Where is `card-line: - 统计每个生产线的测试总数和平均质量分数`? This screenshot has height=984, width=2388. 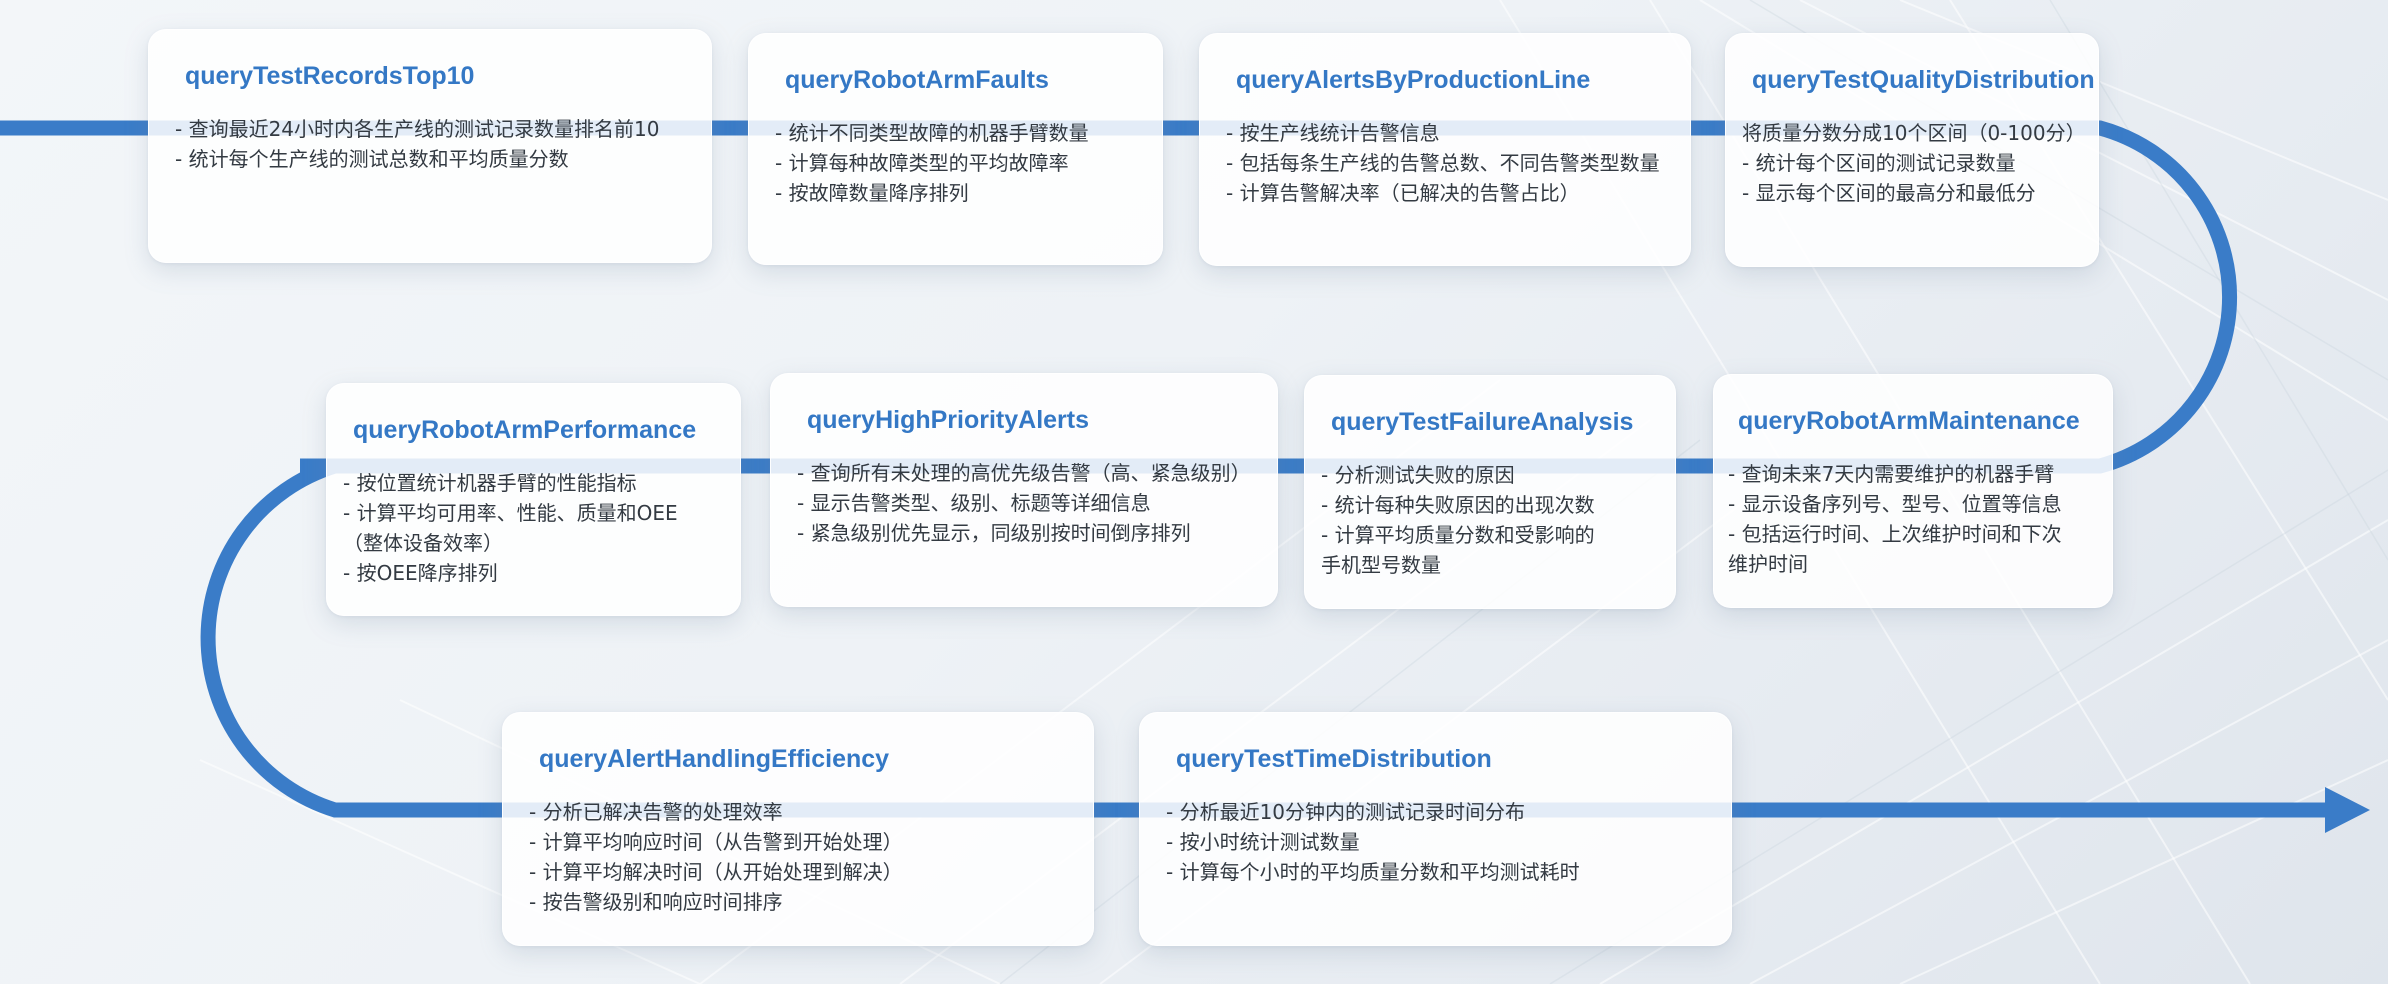
card-line: - 统计每个生产线的测试总数和平均质量分数 is located at coordinates (372, 159).